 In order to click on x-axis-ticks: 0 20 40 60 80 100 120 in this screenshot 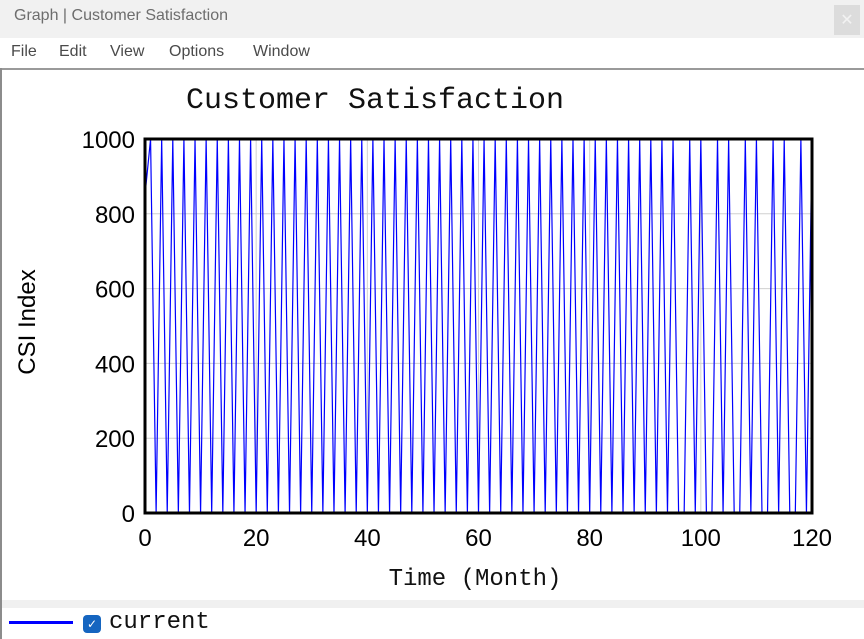, I will do `click(485, 538)`.